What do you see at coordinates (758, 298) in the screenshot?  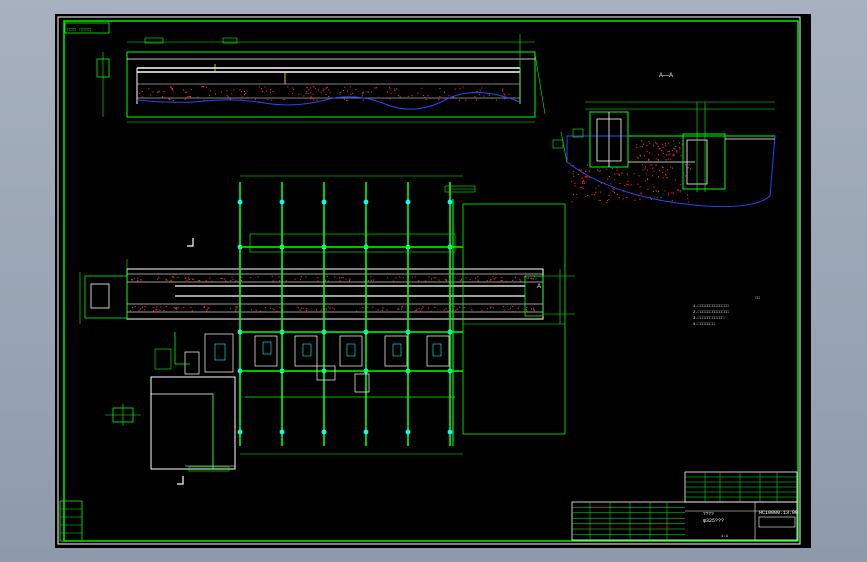 I see `notes-title: □□` at bounding box center [758, 298].